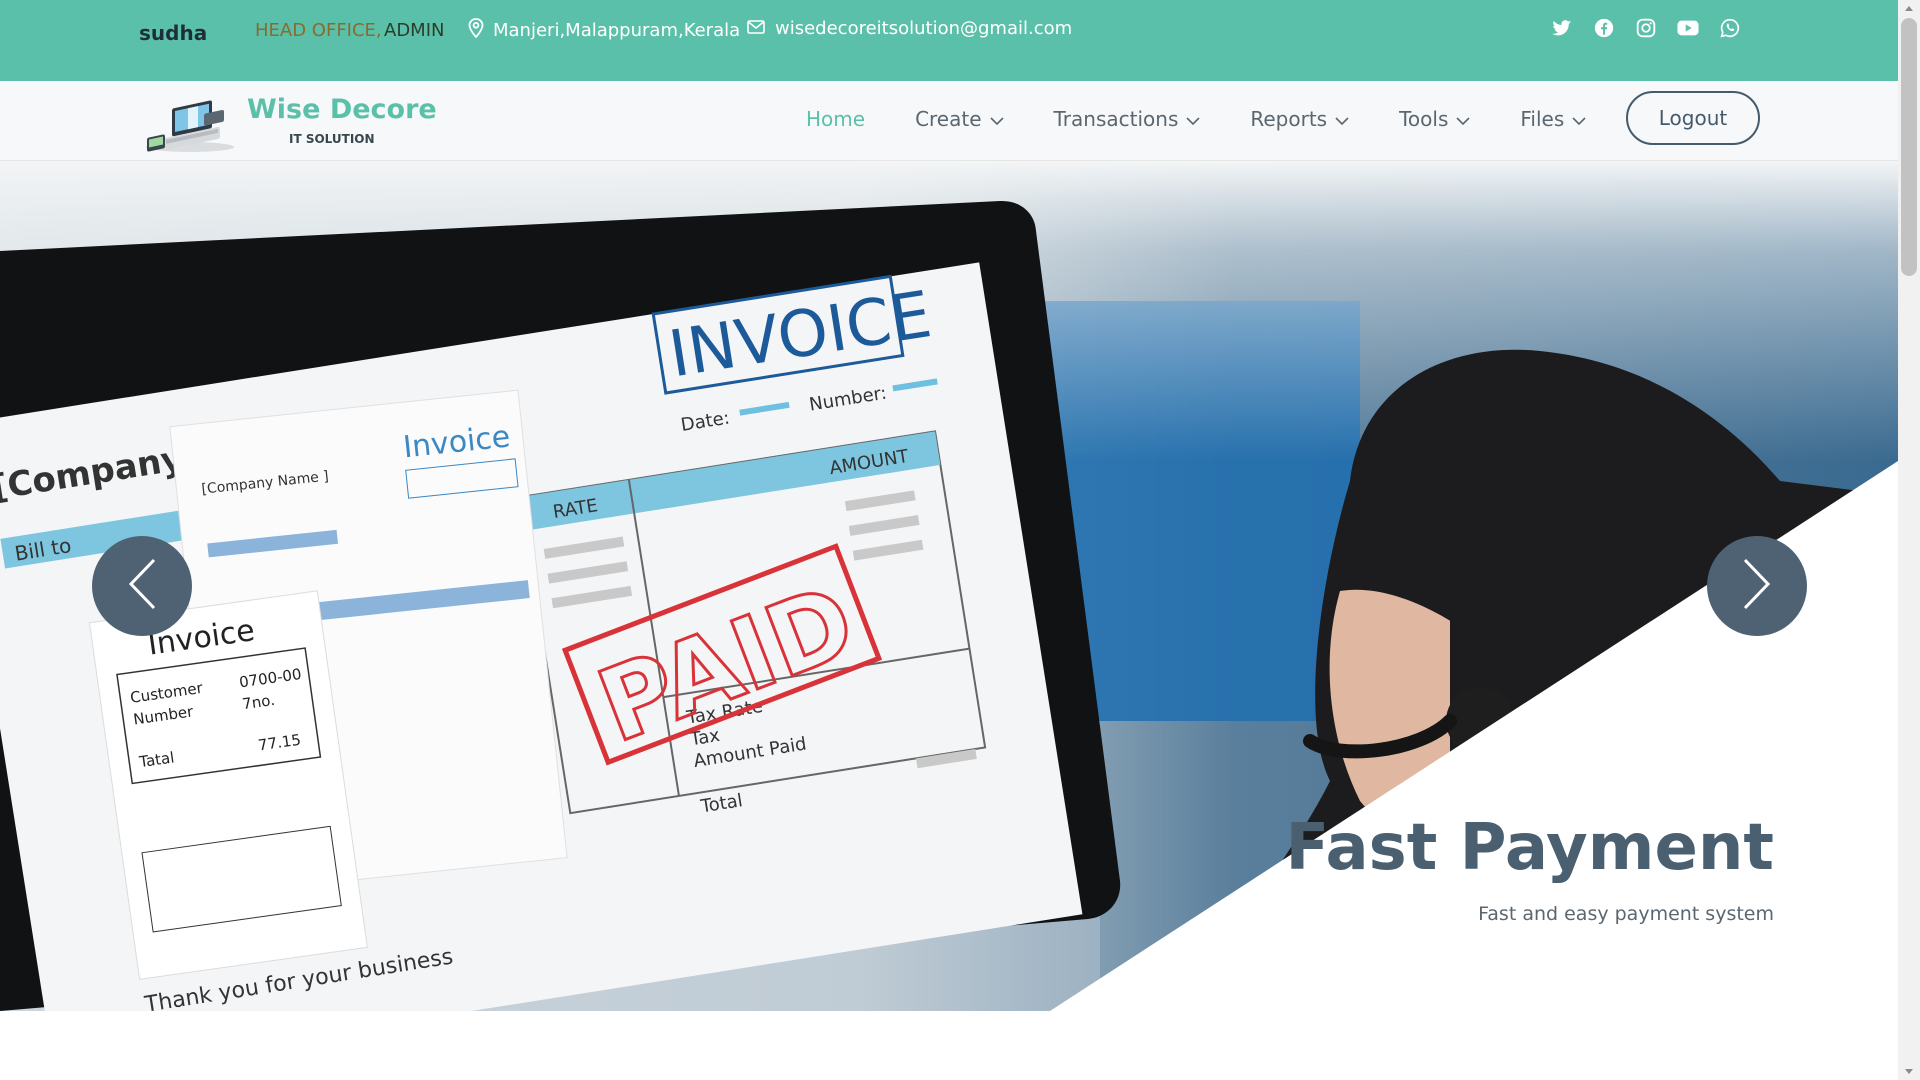 The width and height of the screenshot is (1920, 1080). Describe the element at coordinates (190, 120) in the screenshot. I see `logo-image` at that location.